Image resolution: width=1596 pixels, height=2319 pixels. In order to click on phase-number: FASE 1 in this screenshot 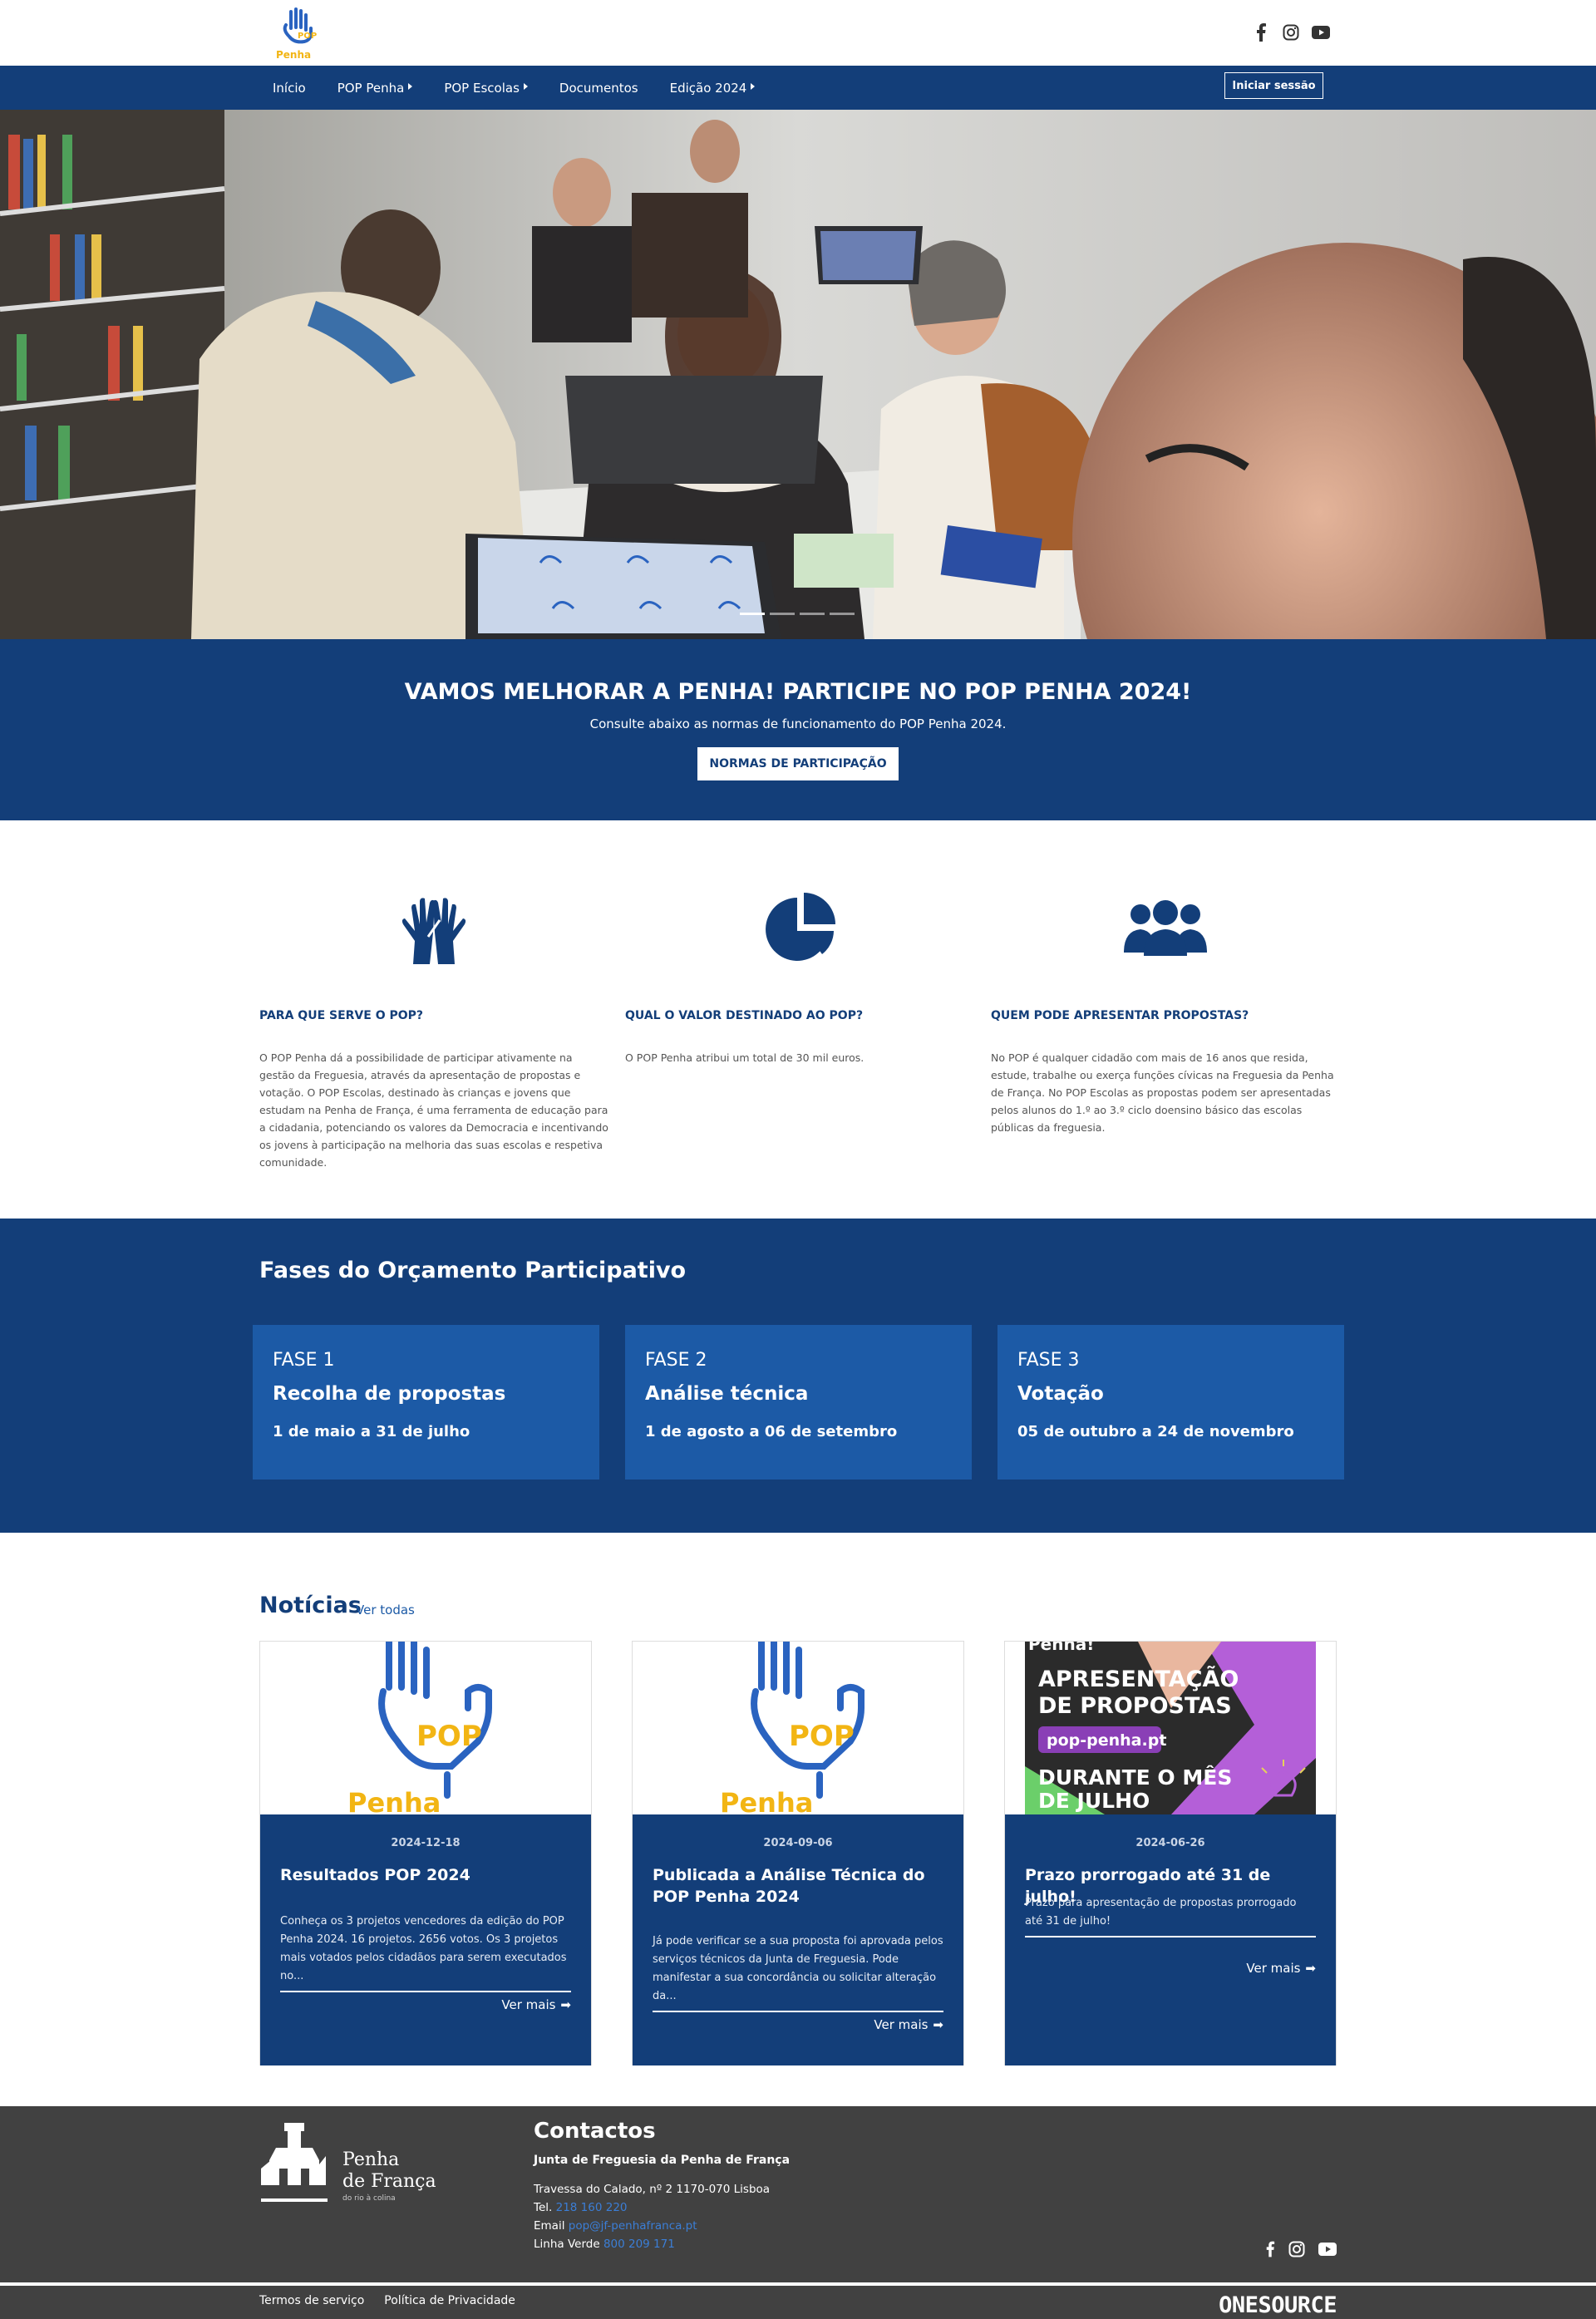, I will do `click(304, 1360)`.